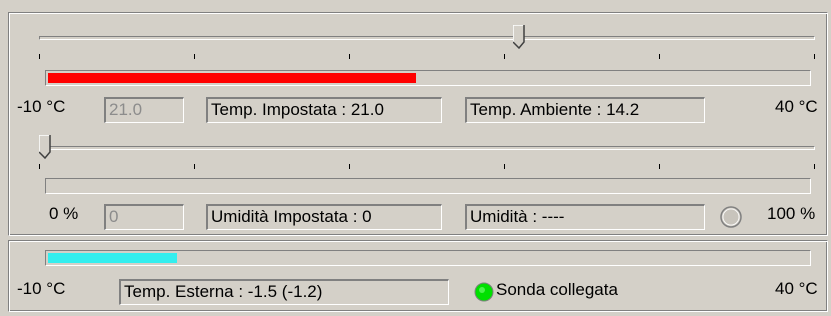 The image size is (831, 316). Describe the element at coordinates (518, 37) in the screenshot. I see `temperature-slider-thumb` at that location.